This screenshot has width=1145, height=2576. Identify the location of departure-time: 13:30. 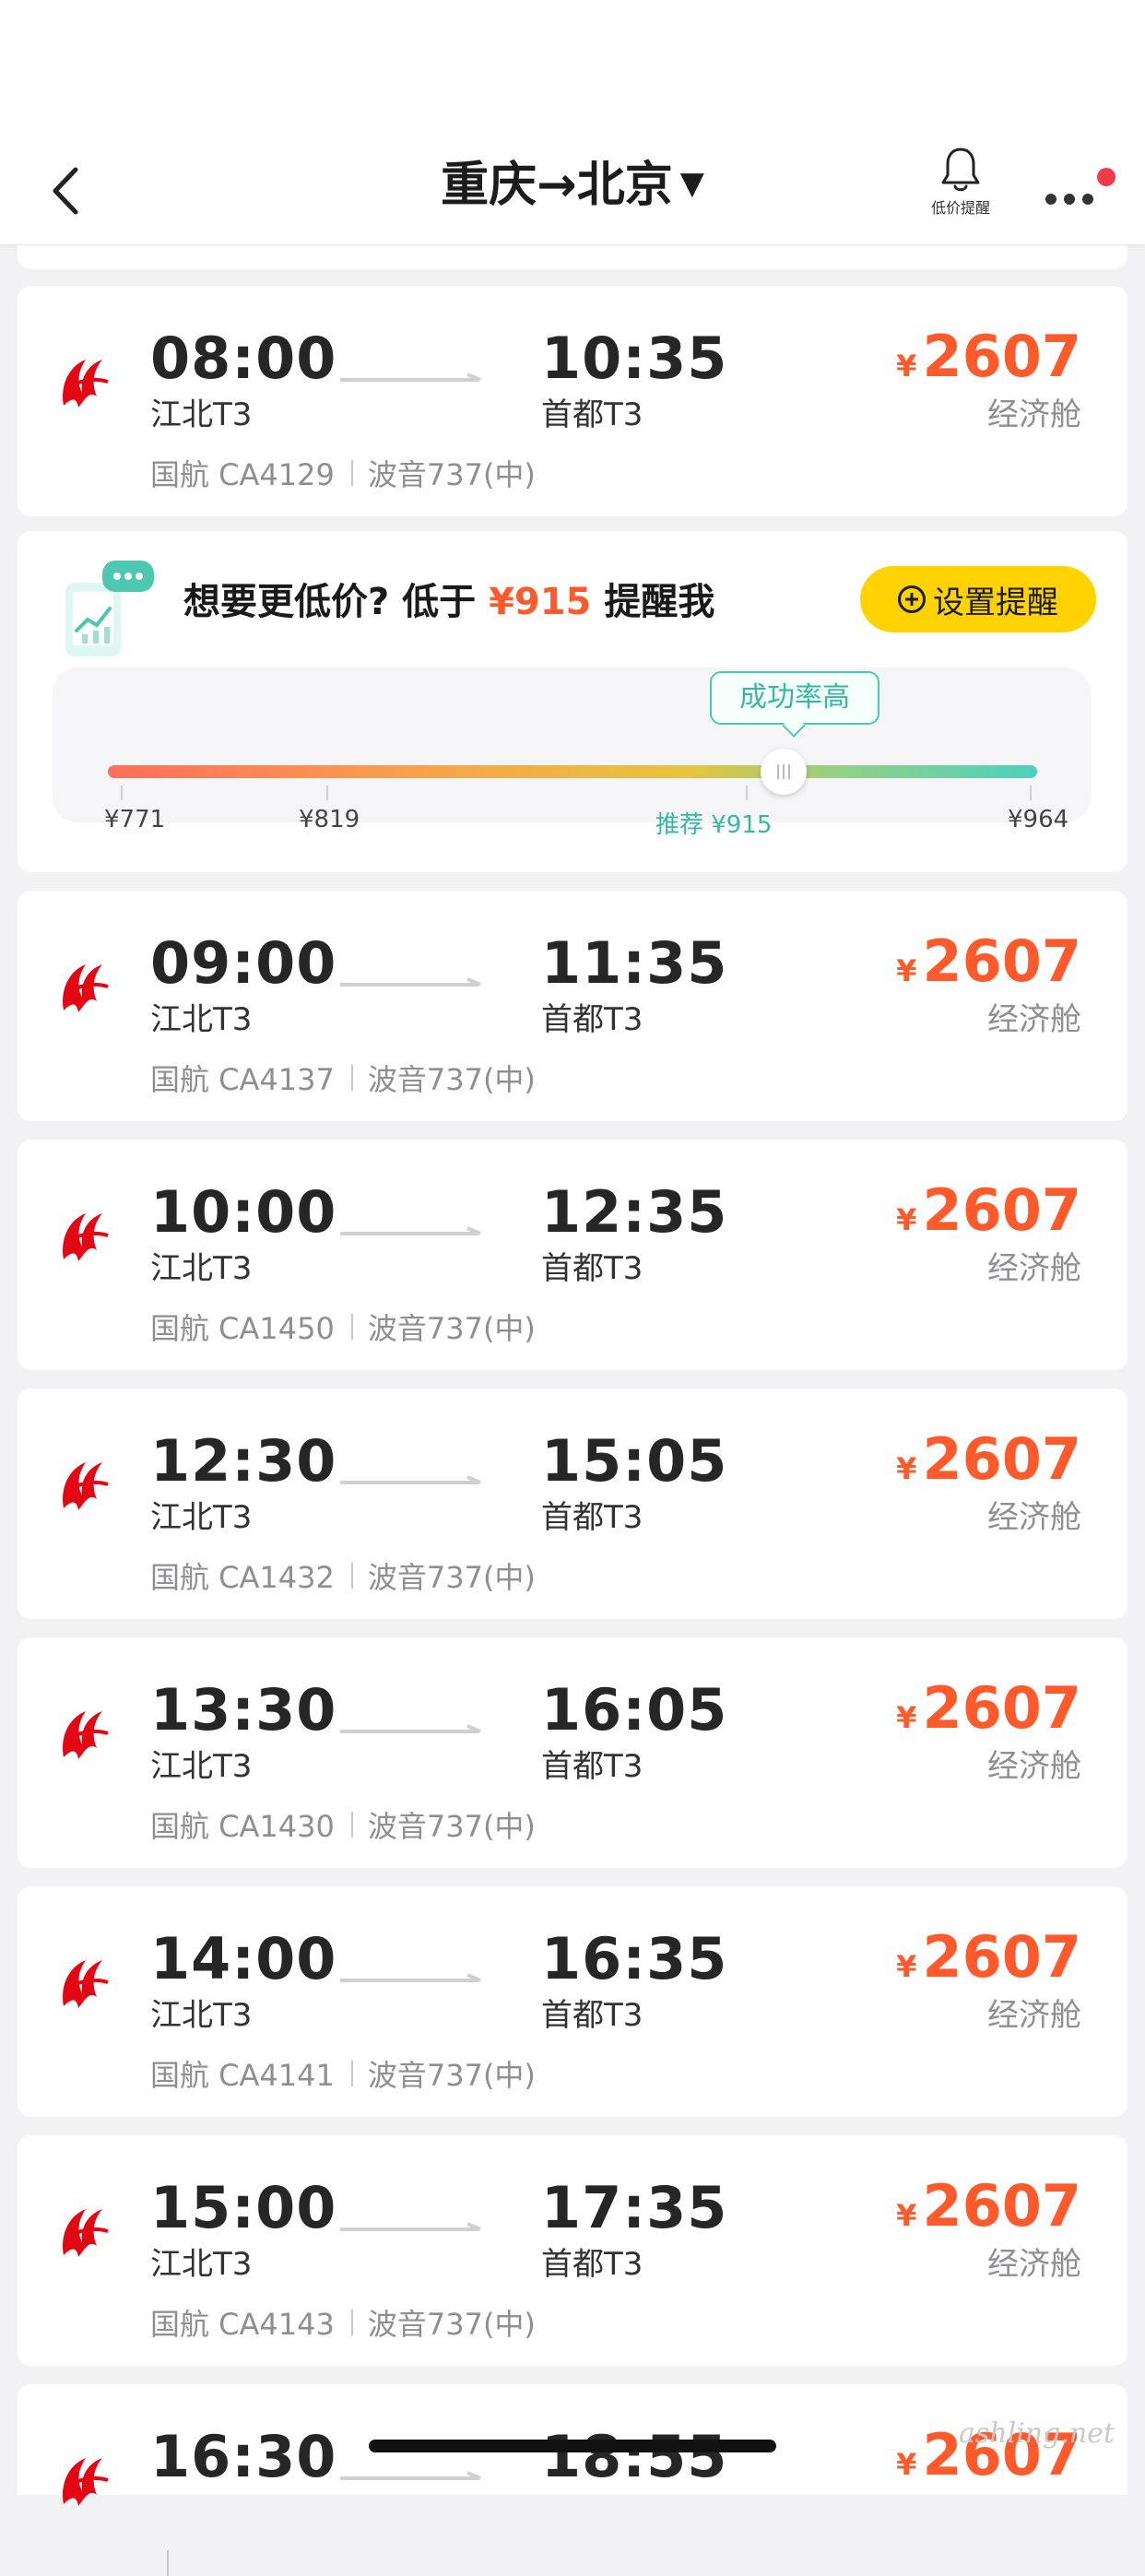
(243, 1709).